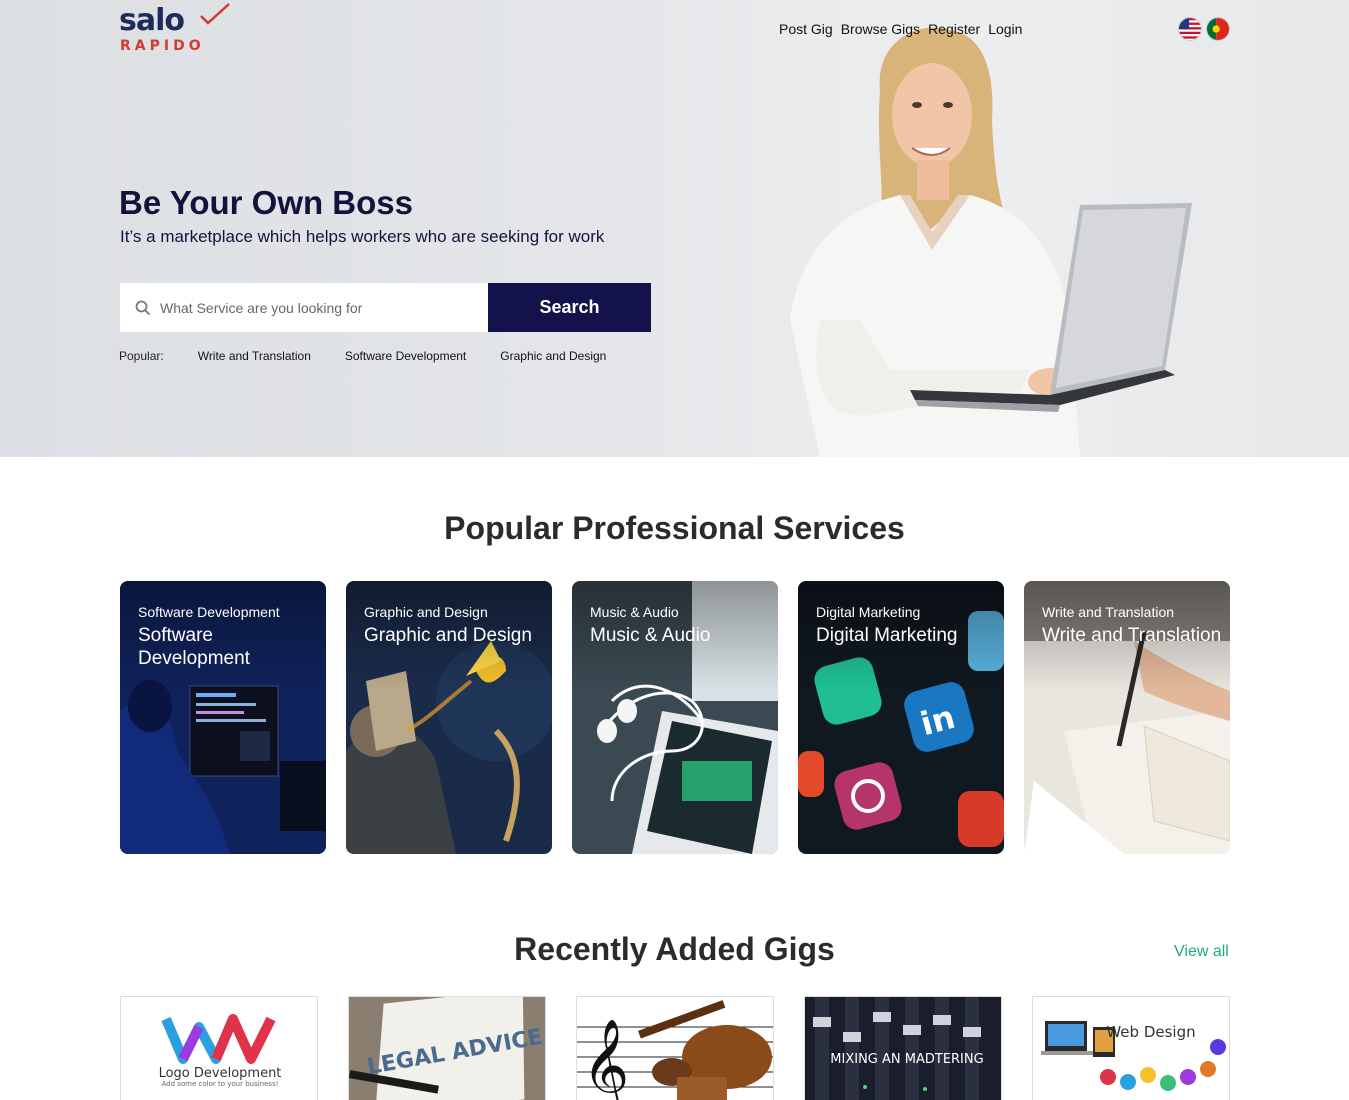 The height and width of the screenshot is (1100, 1349). I want to click on gigs-section-title: Recently Added Gigs, so click(674, 949).